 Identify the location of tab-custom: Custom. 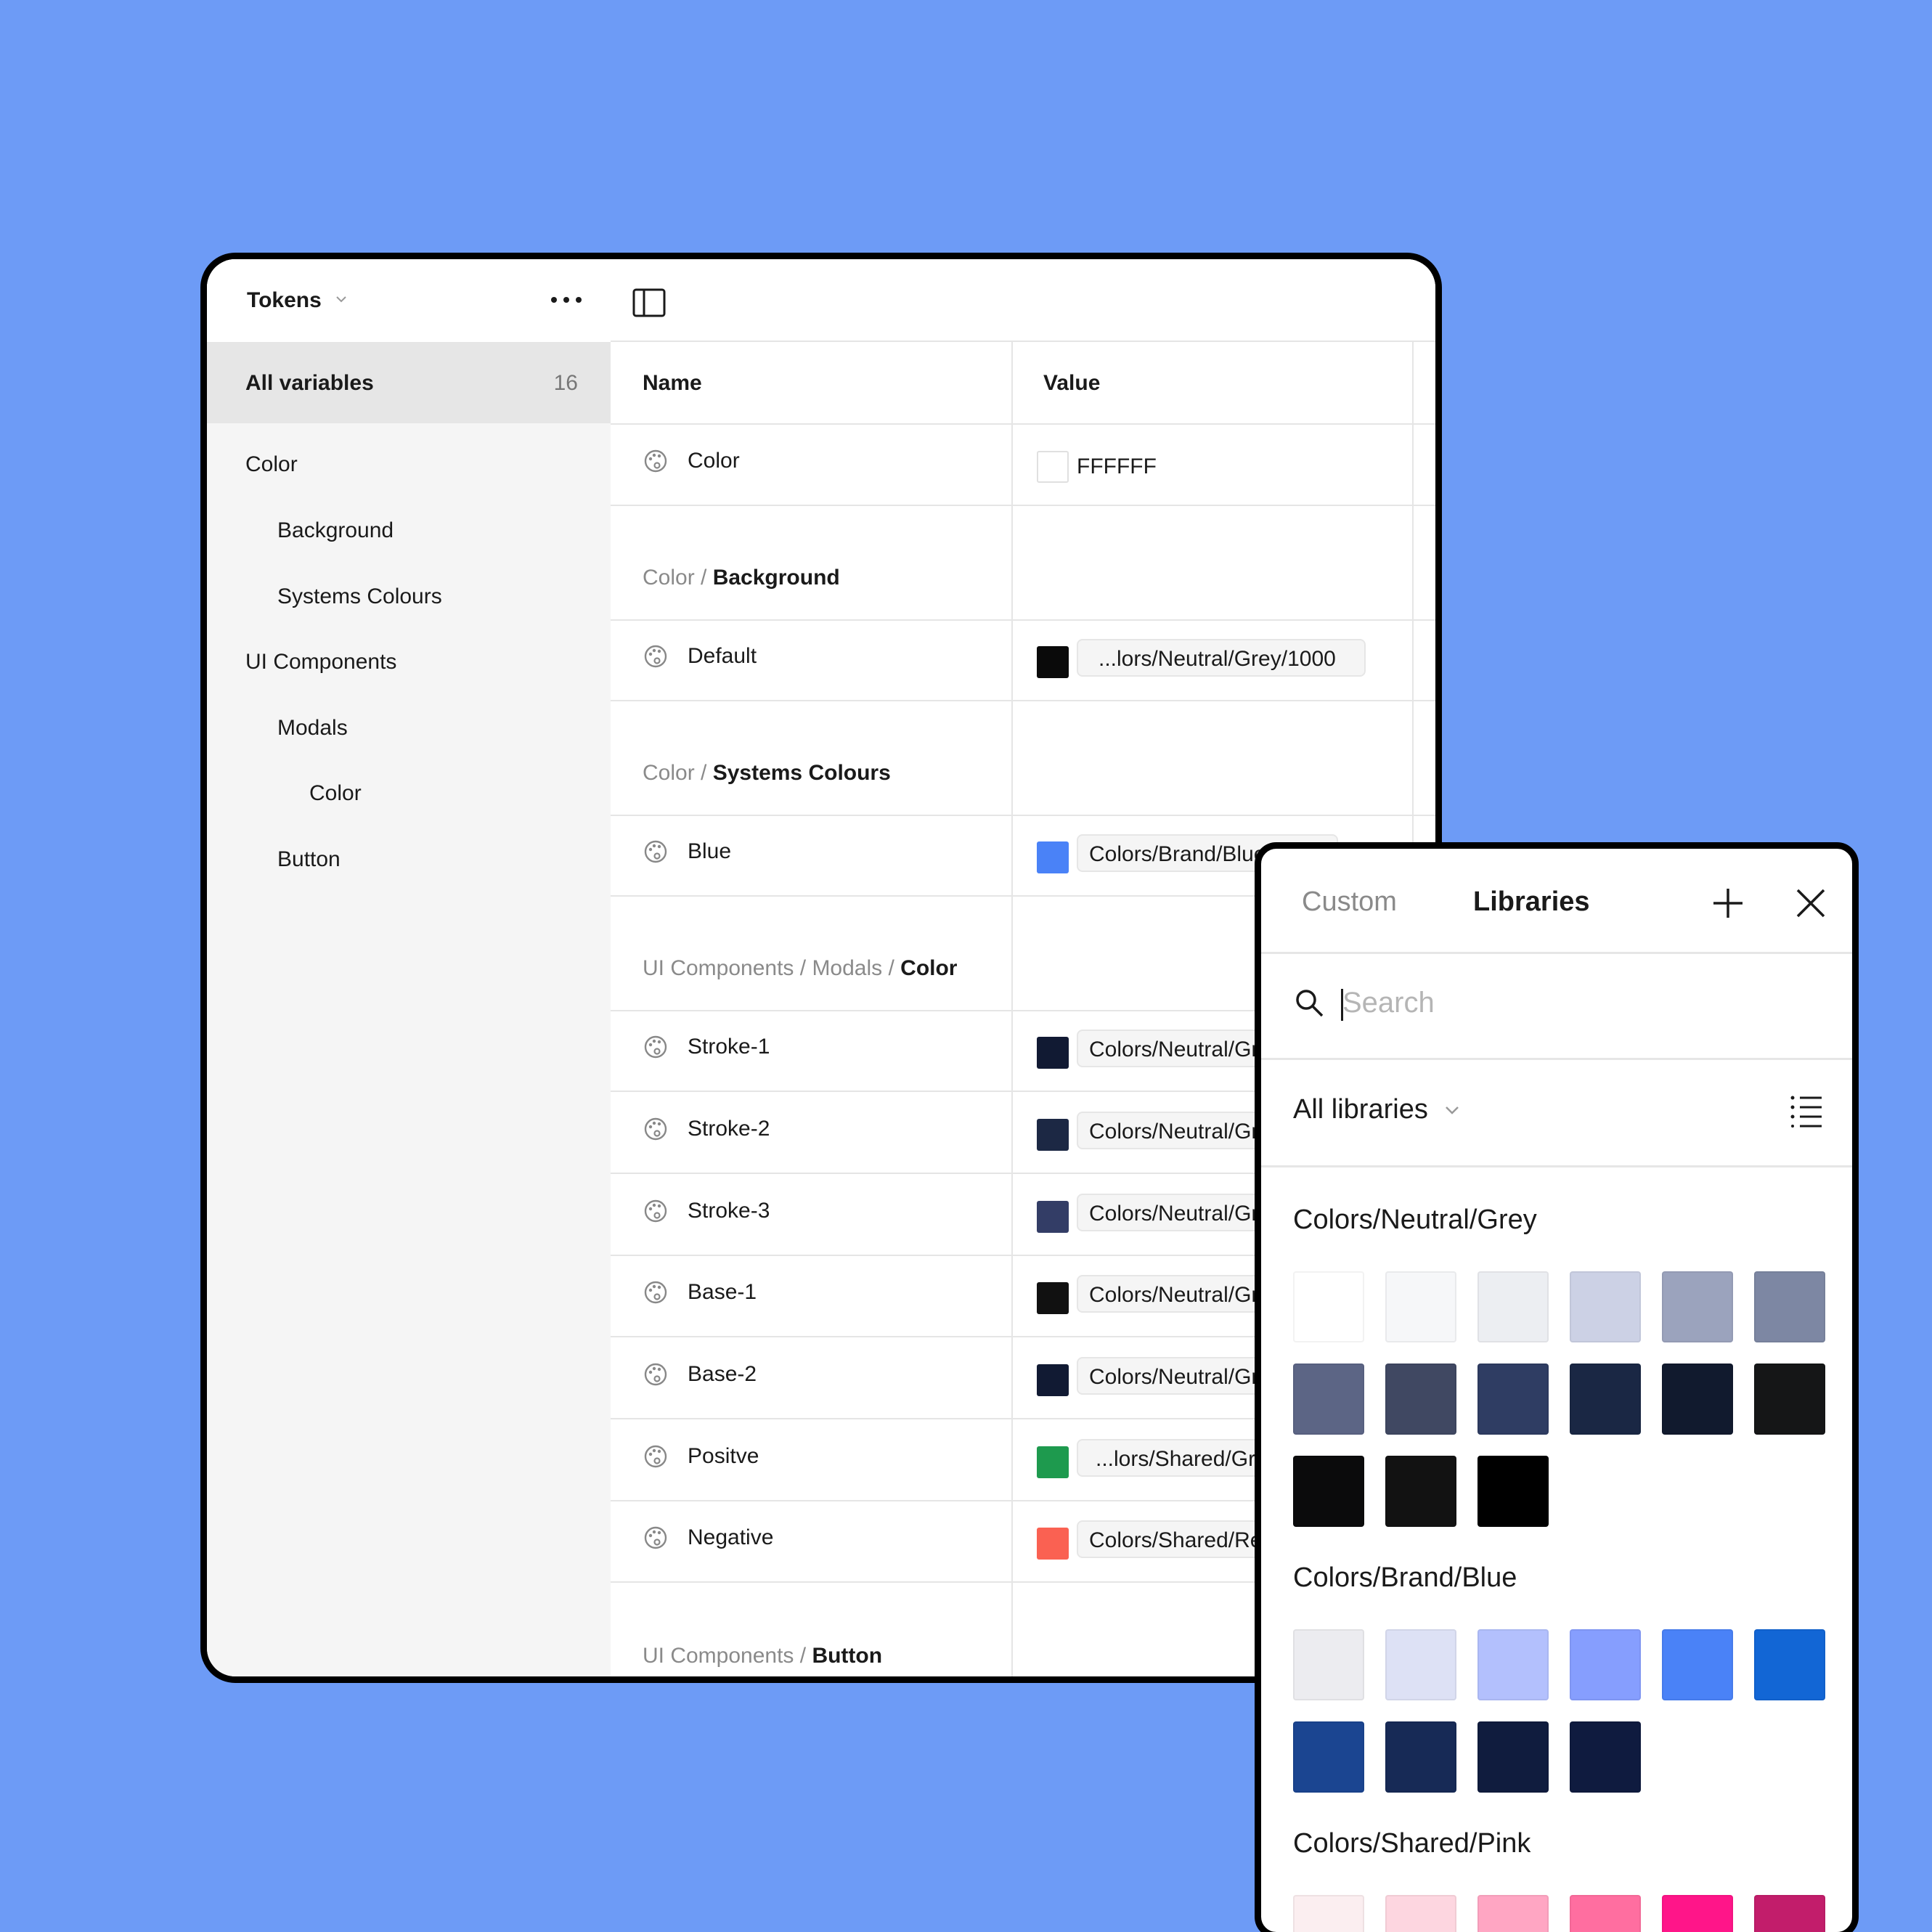
(1349, 902).